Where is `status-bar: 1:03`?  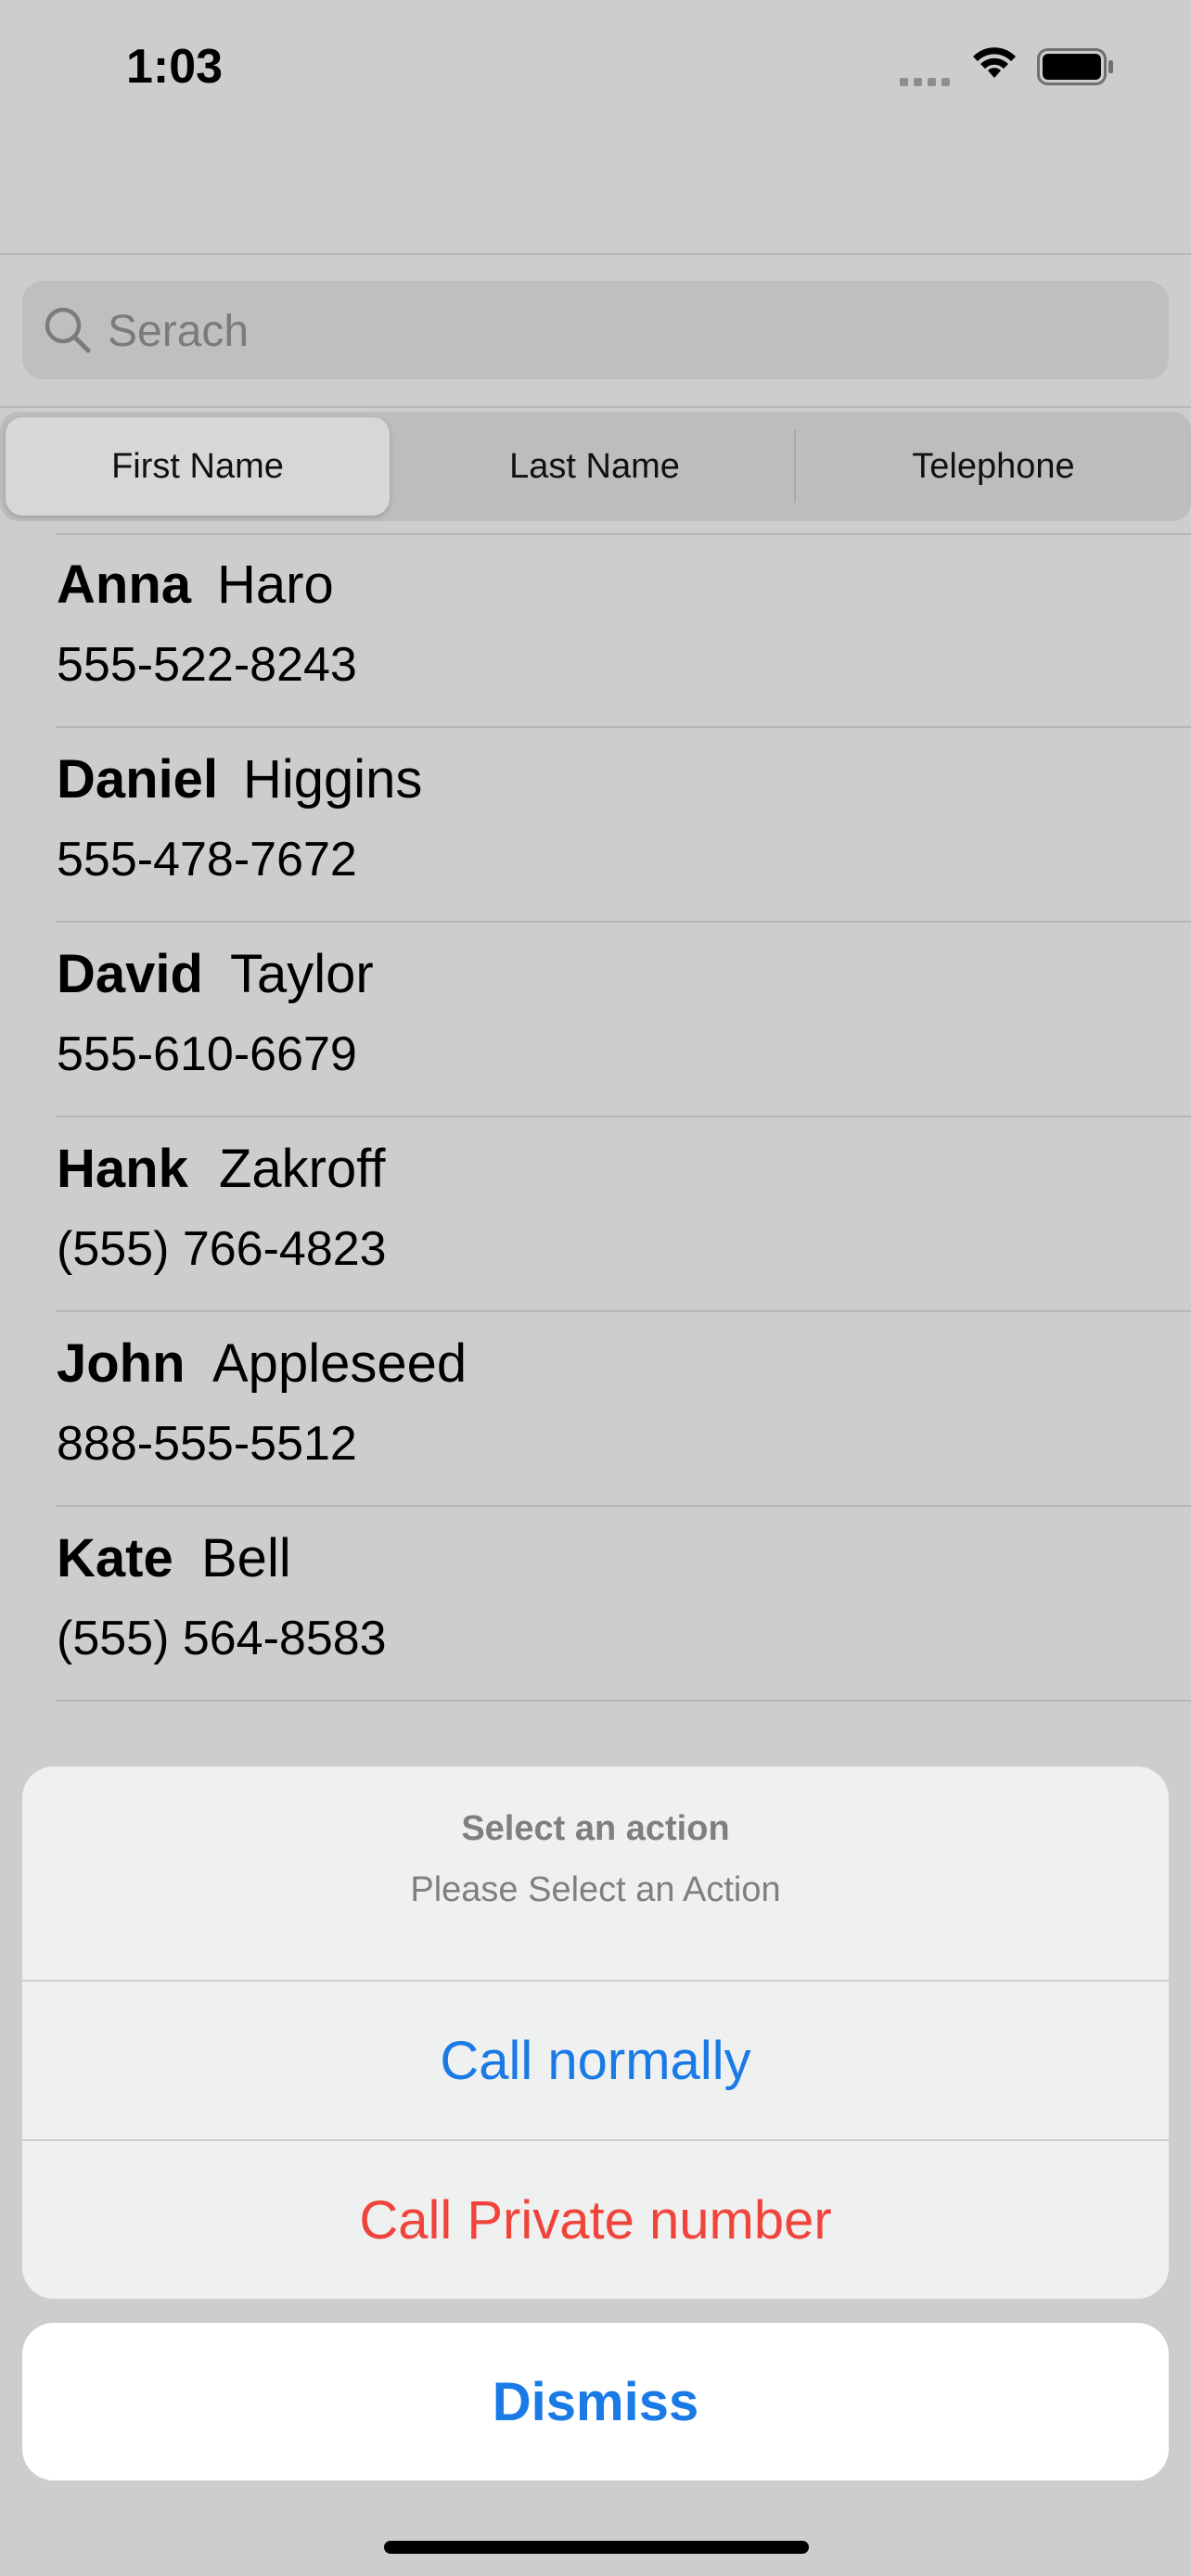 status-bar: 1:03 is located at coordinates (595, 69).